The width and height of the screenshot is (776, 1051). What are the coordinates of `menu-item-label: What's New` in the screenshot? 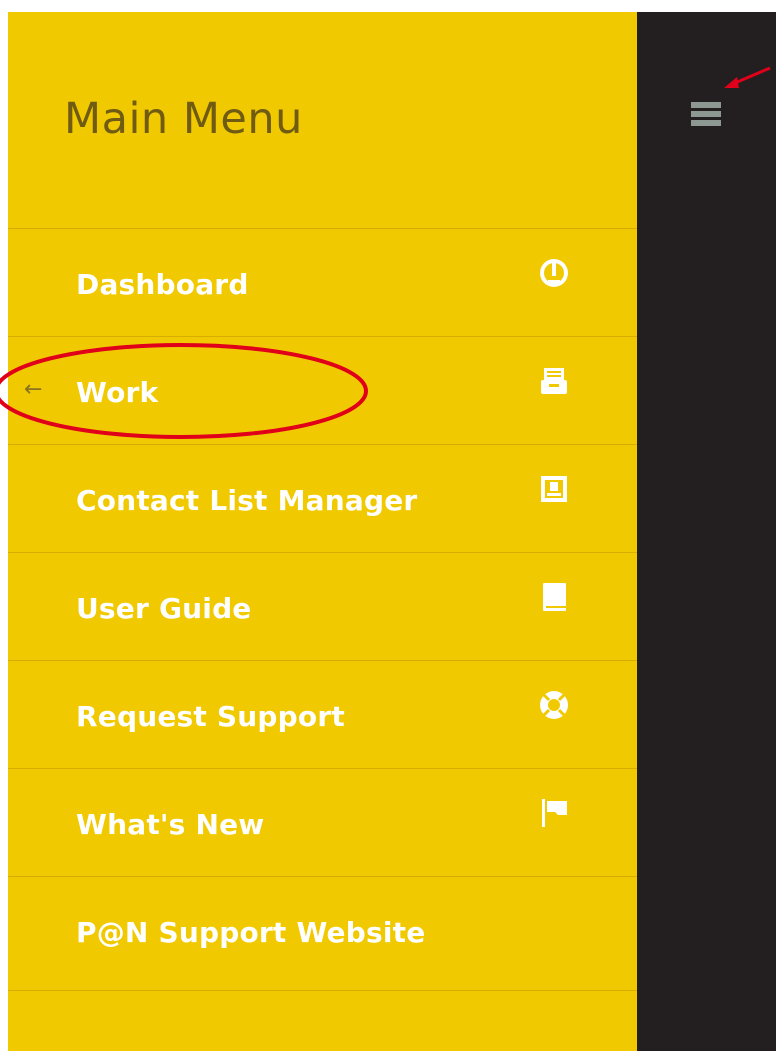 It's located at (170, 824).